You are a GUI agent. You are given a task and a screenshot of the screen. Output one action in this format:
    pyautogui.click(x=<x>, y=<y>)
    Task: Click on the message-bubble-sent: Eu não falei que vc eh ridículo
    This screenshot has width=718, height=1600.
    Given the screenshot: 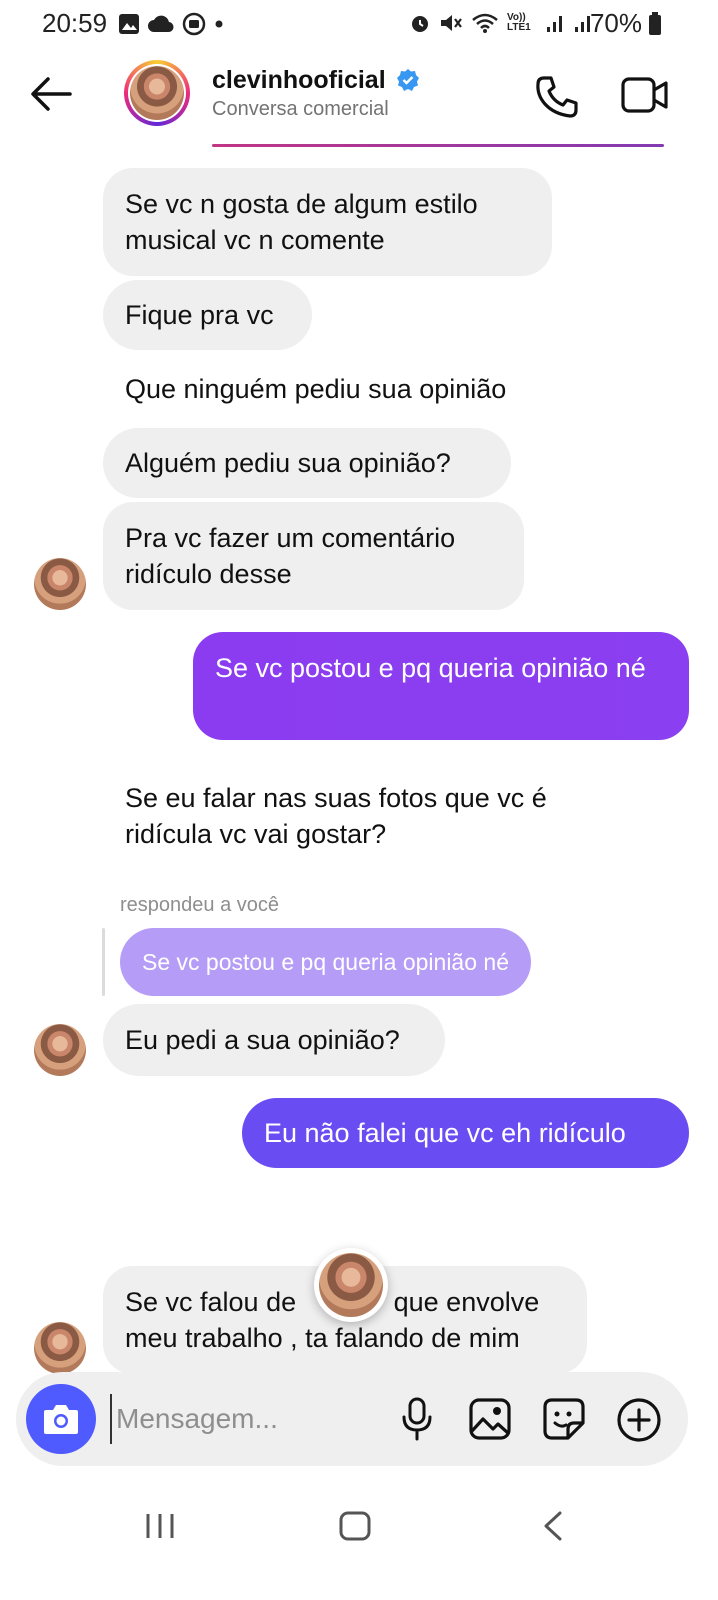 What is the action you would take?
    pyautogui.click(x=465, y=1133)
    